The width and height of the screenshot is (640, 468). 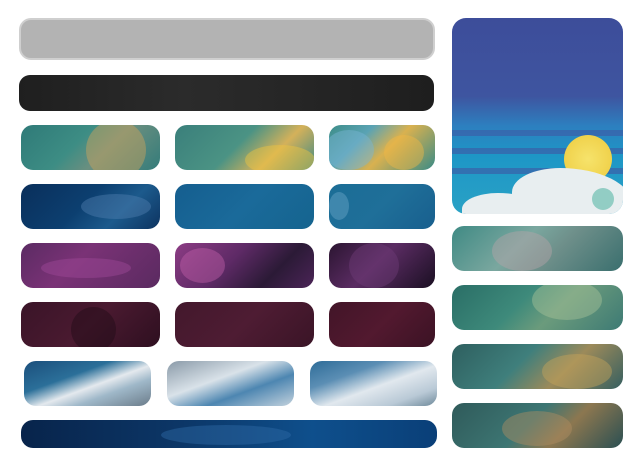 I want to click on search-bar, so click(x=227, y=39).